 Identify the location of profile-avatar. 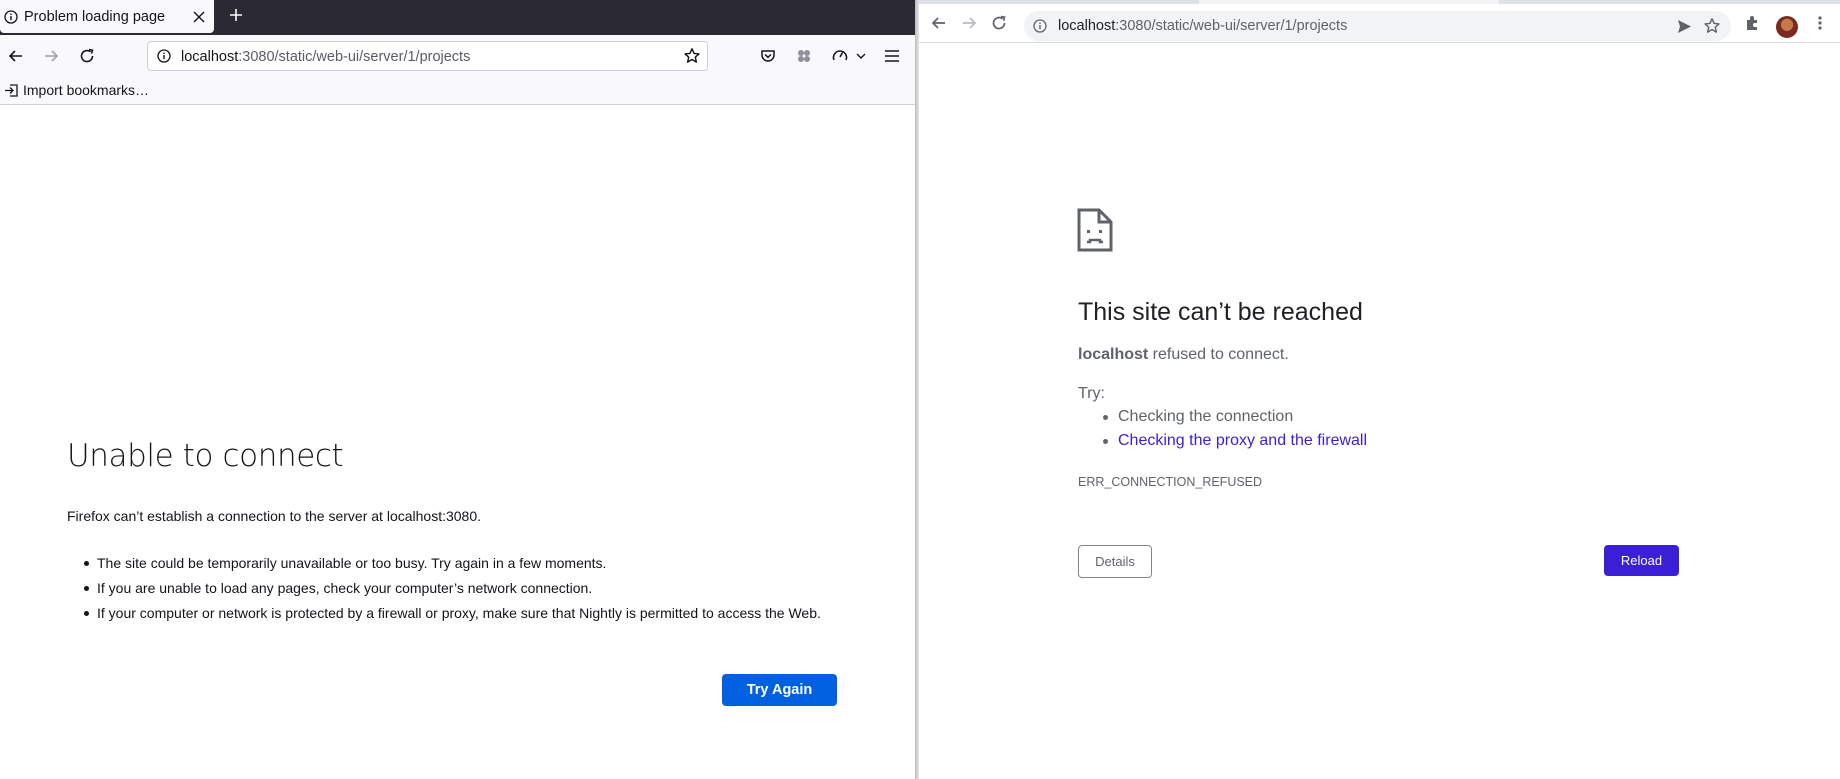
(1787, 27).